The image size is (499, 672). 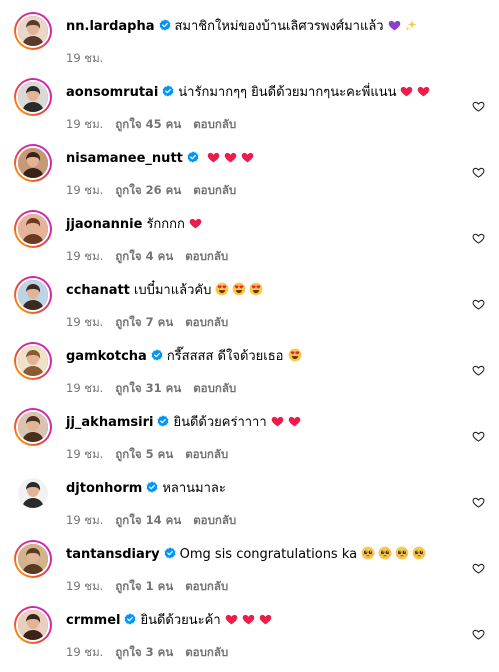 What do you see at coordinates (411, 25) in the screenshot?
I see `sparkles-icon` at bounding box center [411, 25].